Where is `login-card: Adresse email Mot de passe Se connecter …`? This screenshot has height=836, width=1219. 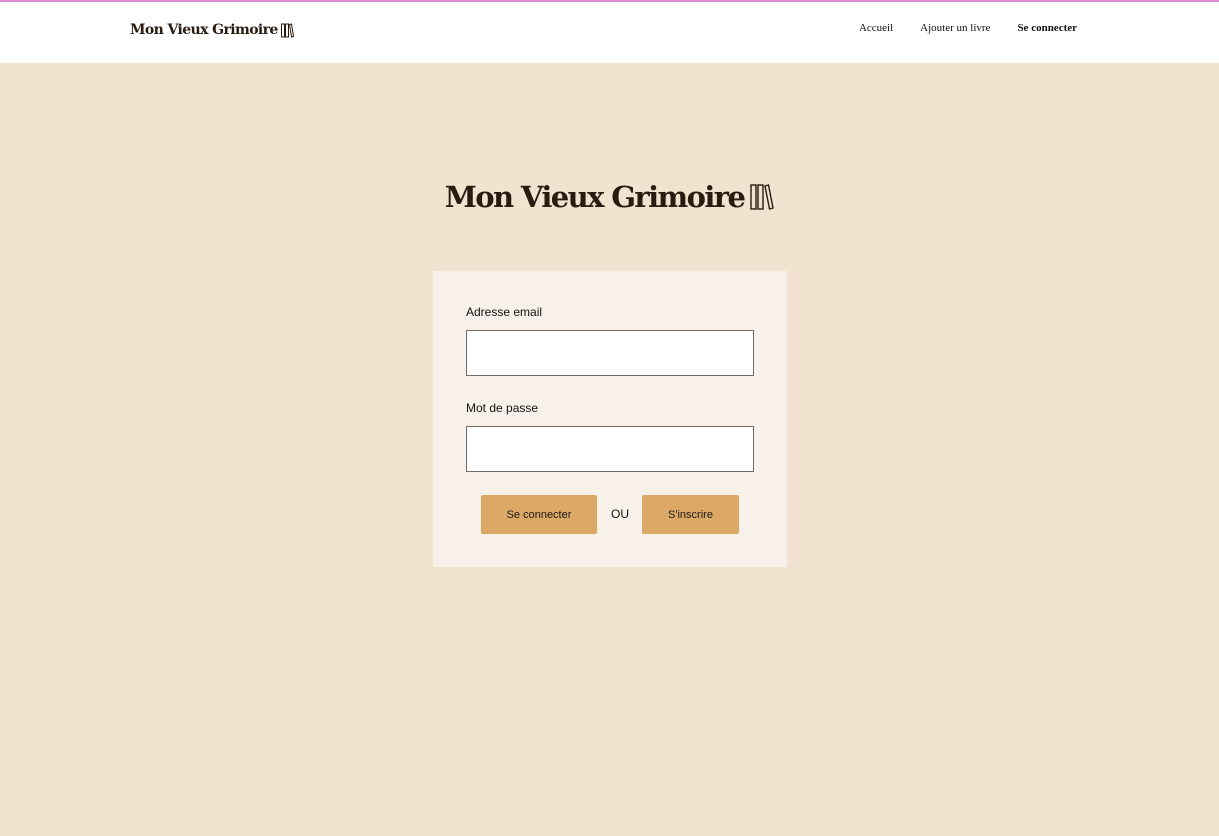 login-card: Adresse email Mot de passe Se connecter … is located at coordinates (610, 419).